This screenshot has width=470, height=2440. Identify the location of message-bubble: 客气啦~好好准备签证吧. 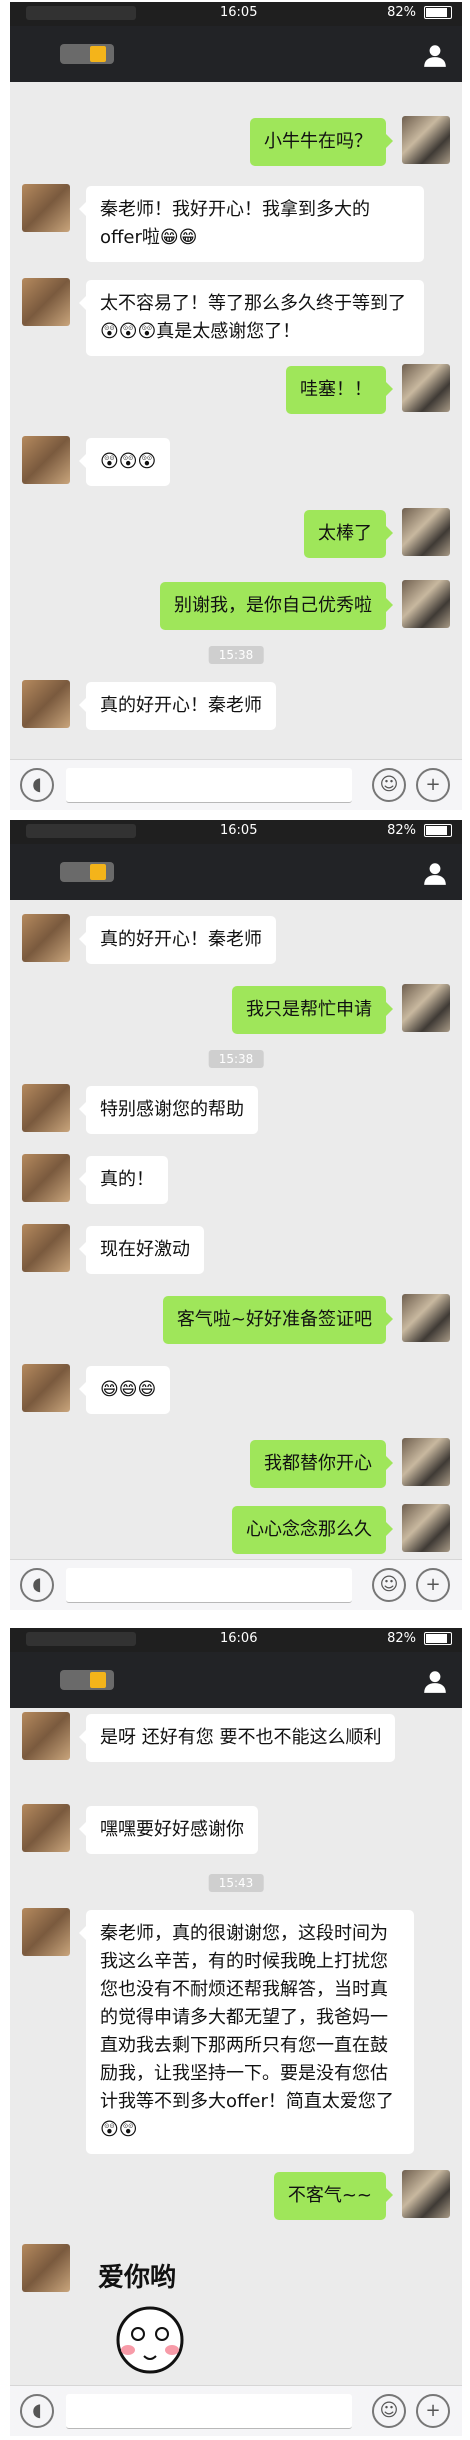
(278, 1320).